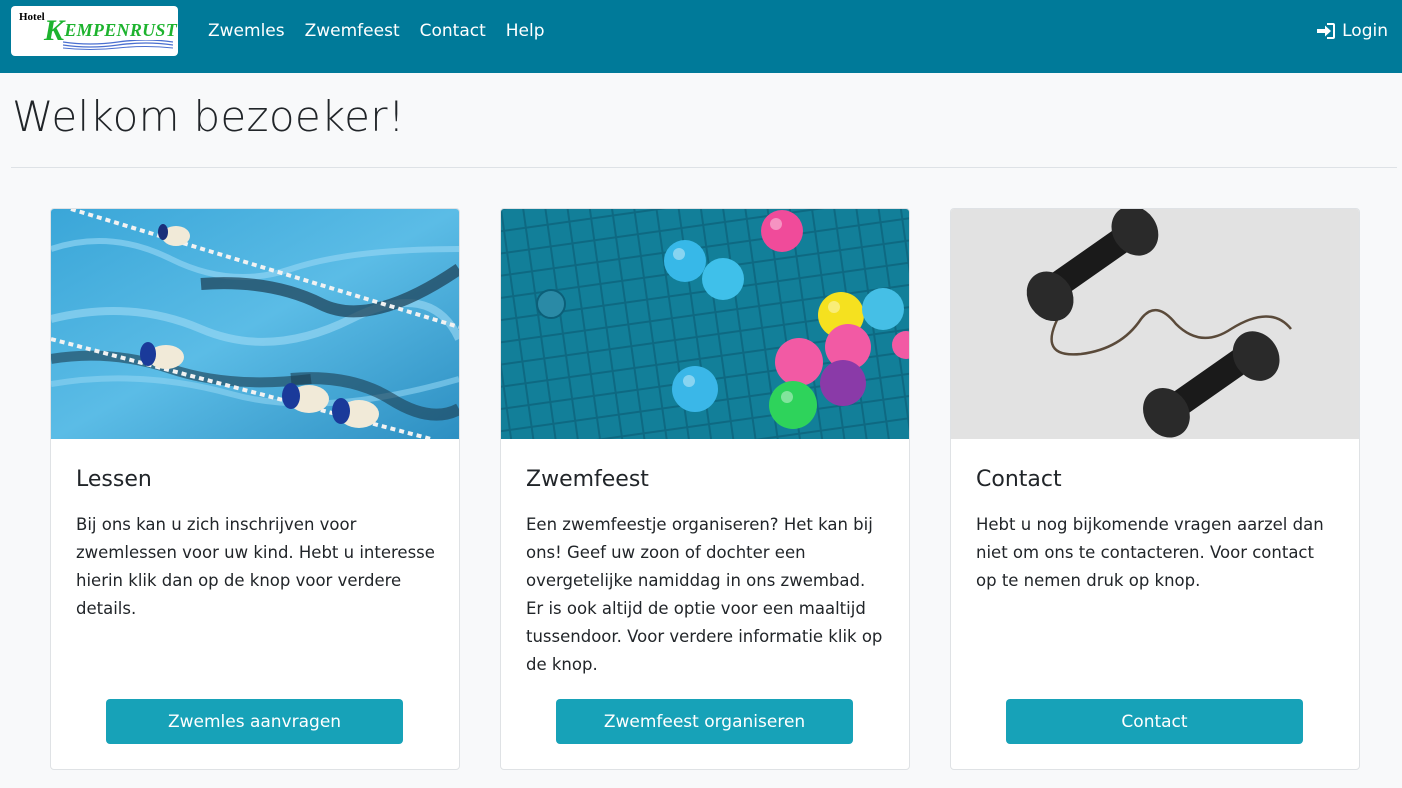  Describe the element at coordinates (209, 116) in the screenshot. I see `page-title: Welkom bezoeker!` at that location.